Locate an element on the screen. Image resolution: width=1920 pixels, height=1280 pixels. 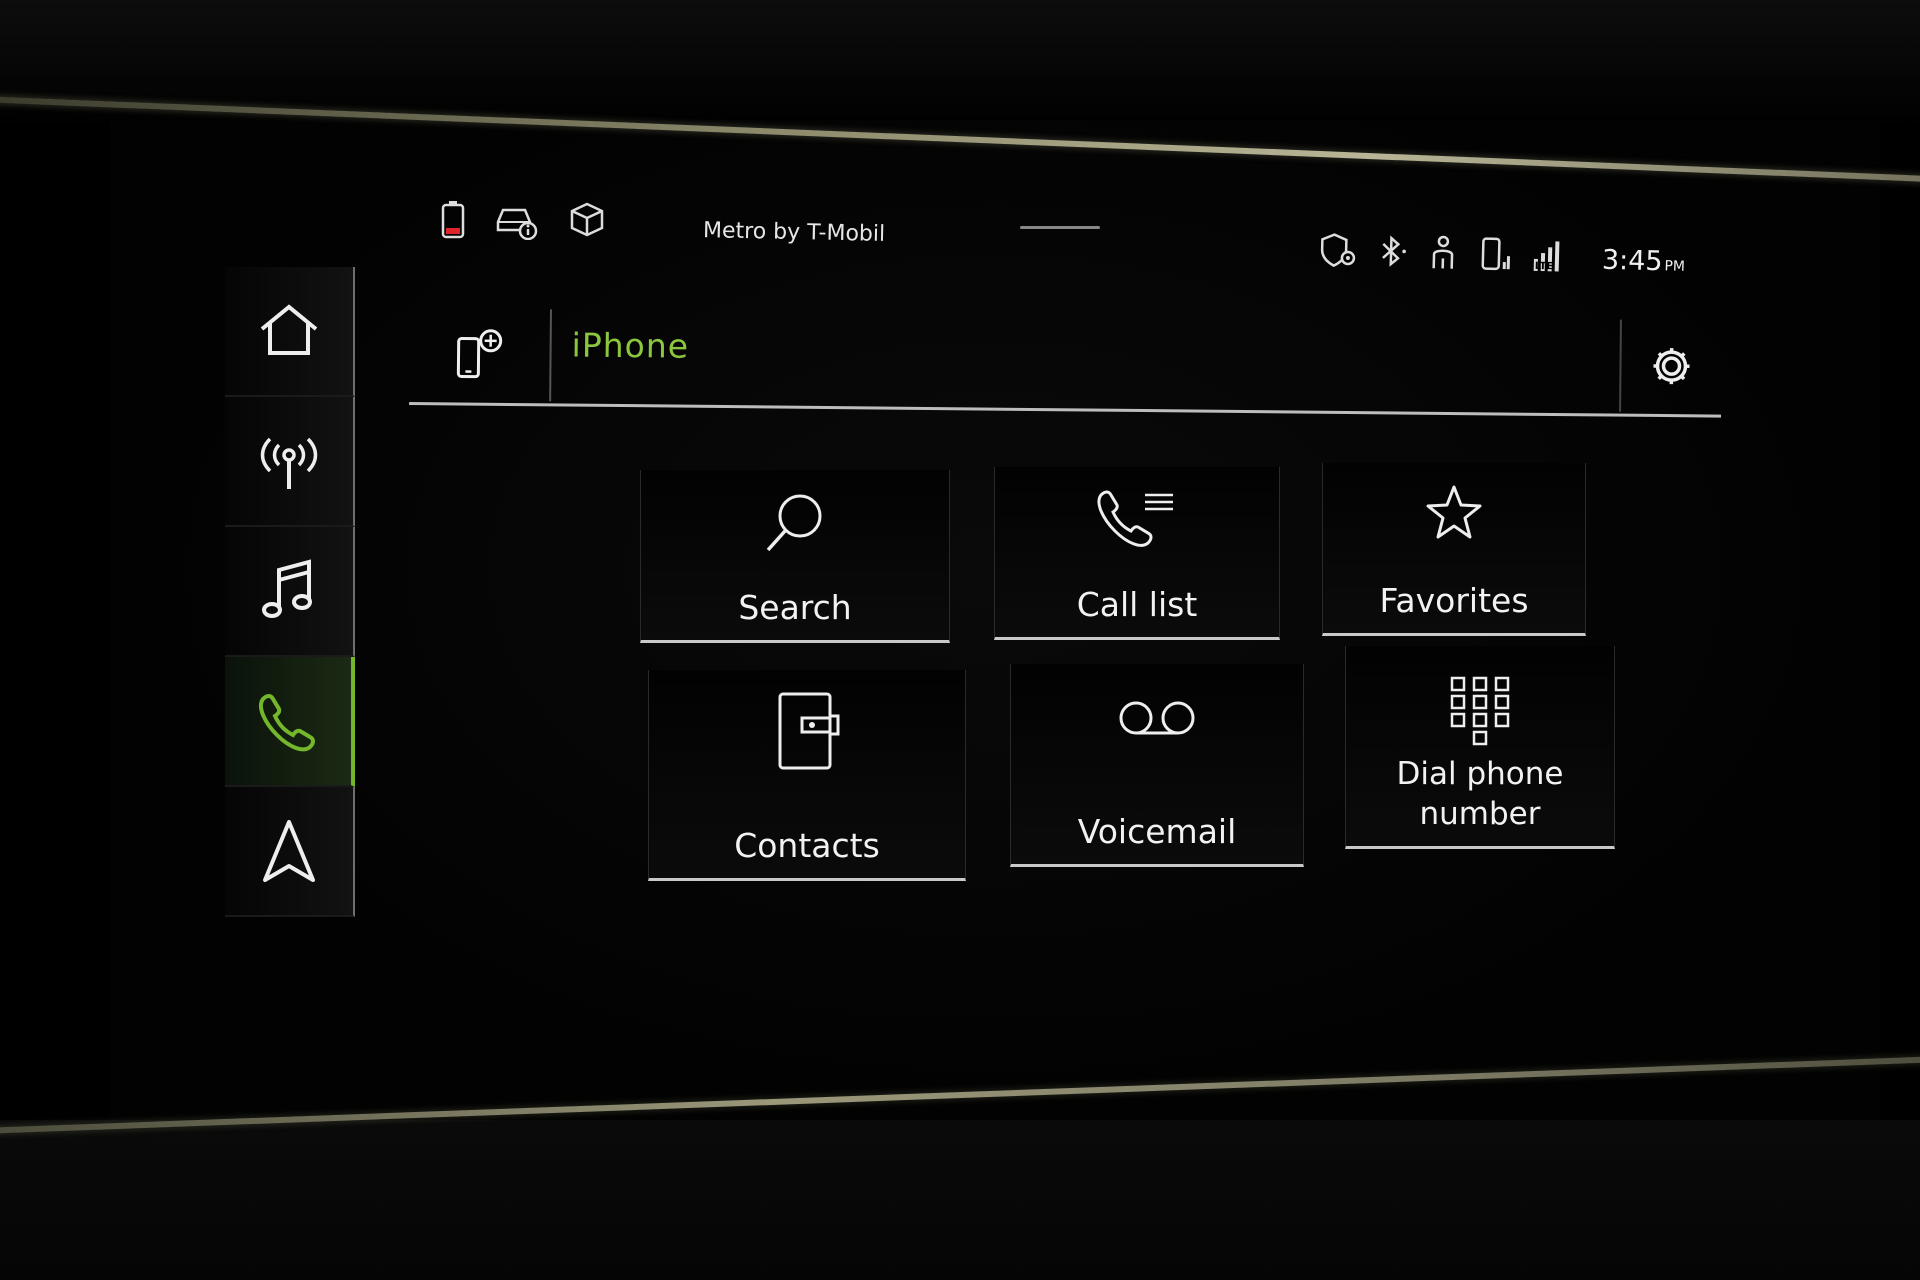
call-list-label: Call list is located at coordinates (1137, 604).